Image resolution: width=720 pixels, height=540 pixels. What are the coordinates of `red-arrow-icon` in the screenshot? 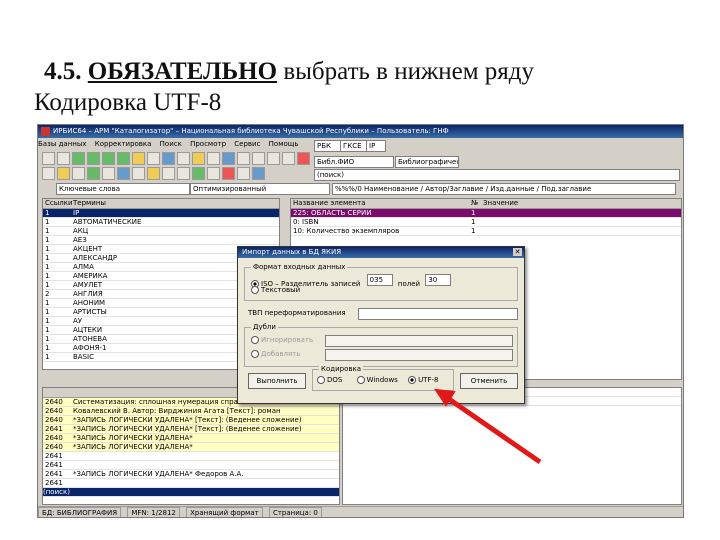 It's located at (487, 426).